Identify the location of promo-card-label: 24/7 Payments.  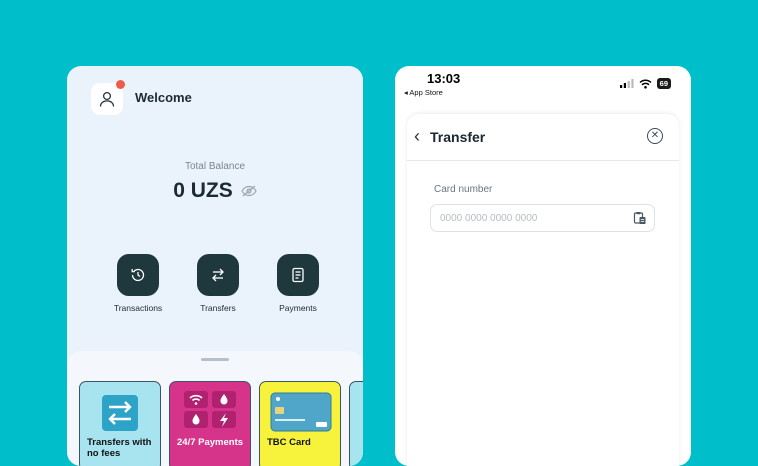
(210, 442).